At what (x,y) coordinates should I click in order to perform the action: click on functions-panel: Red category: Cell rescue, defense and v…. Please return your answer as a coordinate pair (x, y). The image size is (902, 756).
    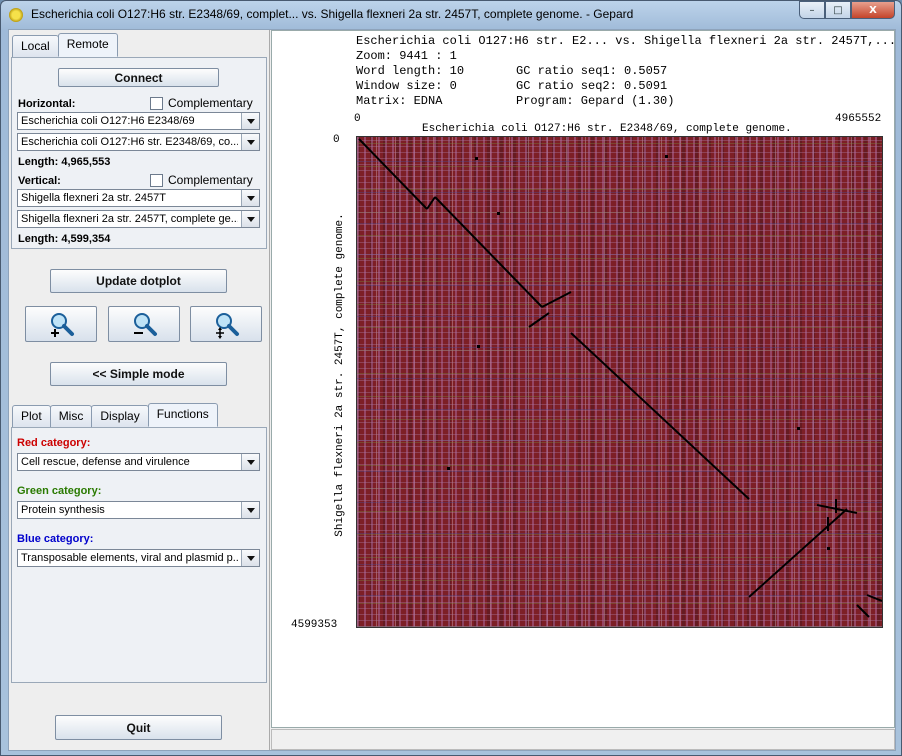
    Looking at the image, I should click on (139, 555).